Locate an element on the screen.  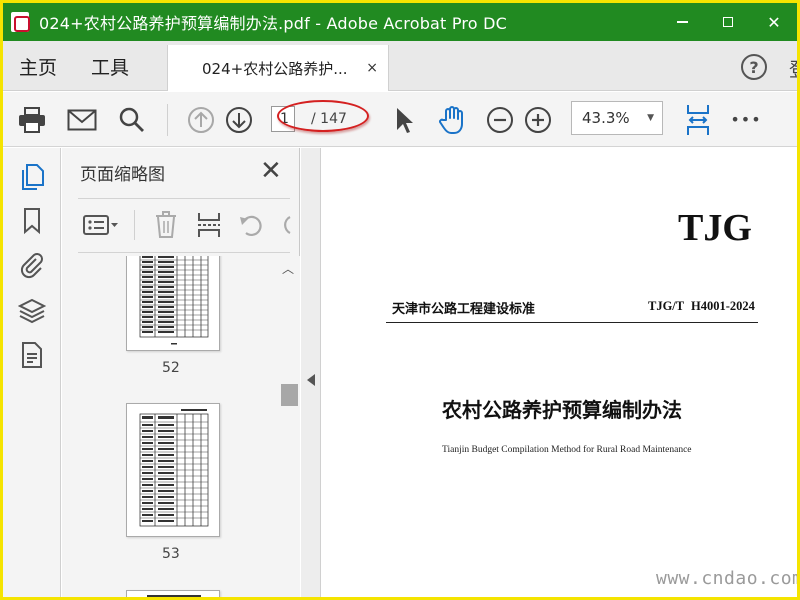
rotate-page-button is located at coordinates (251, 225).